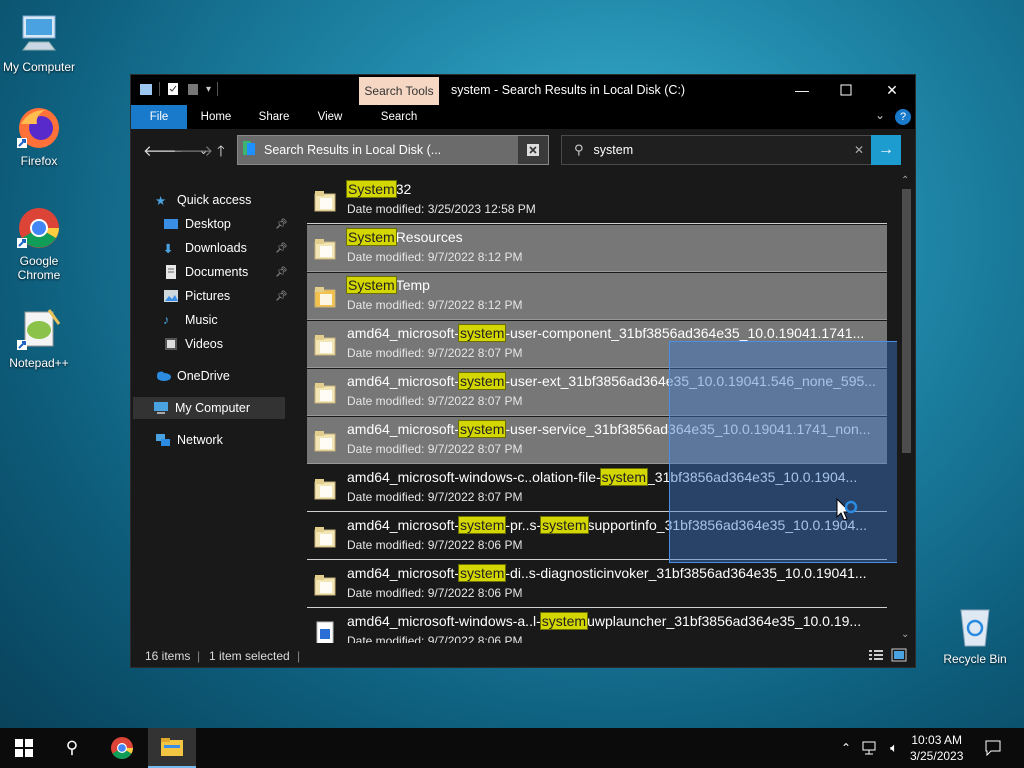 The height and width of the screenshot is (768, 1024). What do you see at coordinates (906, 321) in the screenshot?
I see `scrollbar-thumb` at bounding box center [906, 321].